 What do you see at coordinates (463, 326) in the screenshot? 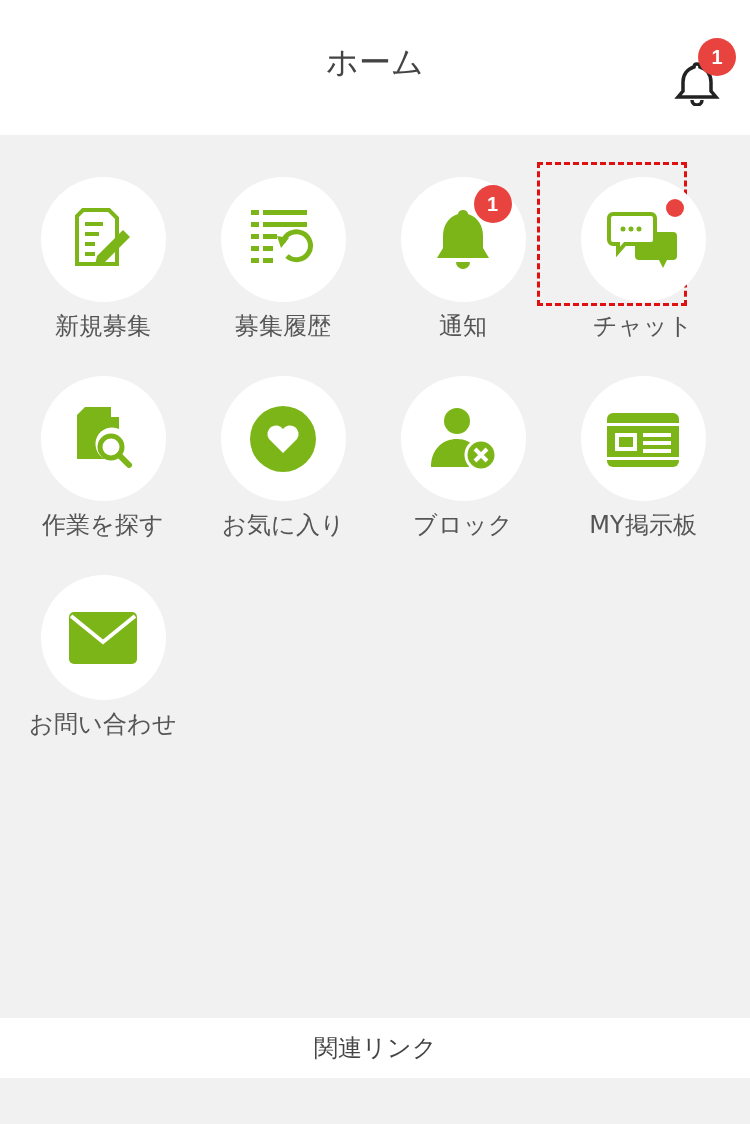
I see `menu-label: 通知` at bounding box center [463, 326].